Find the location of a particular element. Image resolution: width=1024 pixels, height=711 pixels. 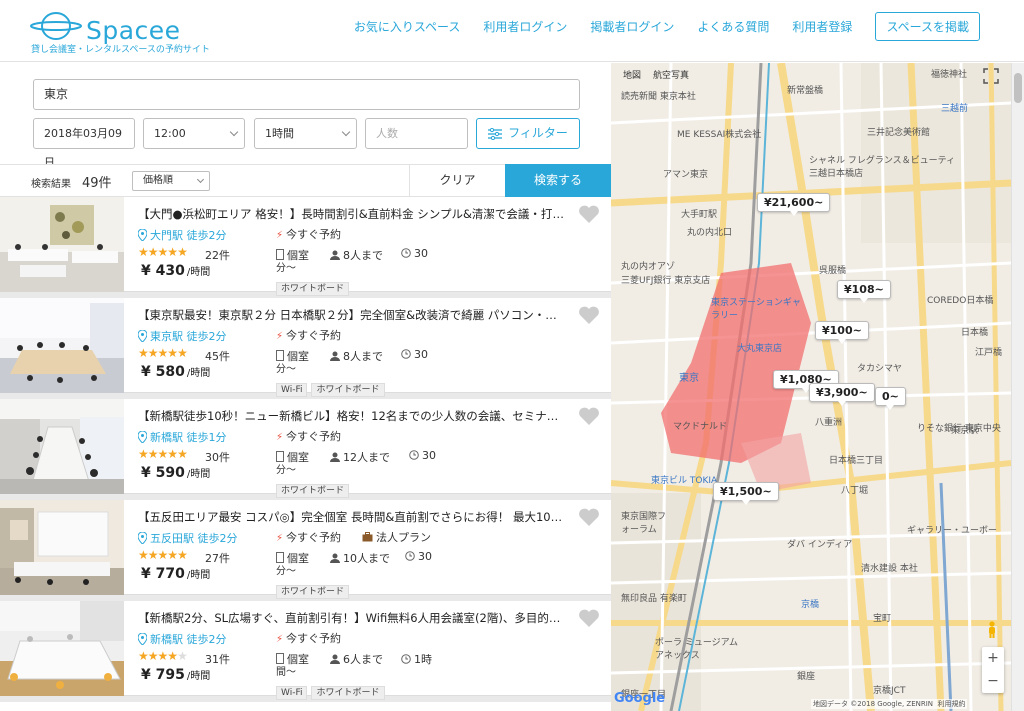

clear-button: クリア is located at coordinates (457, 180).